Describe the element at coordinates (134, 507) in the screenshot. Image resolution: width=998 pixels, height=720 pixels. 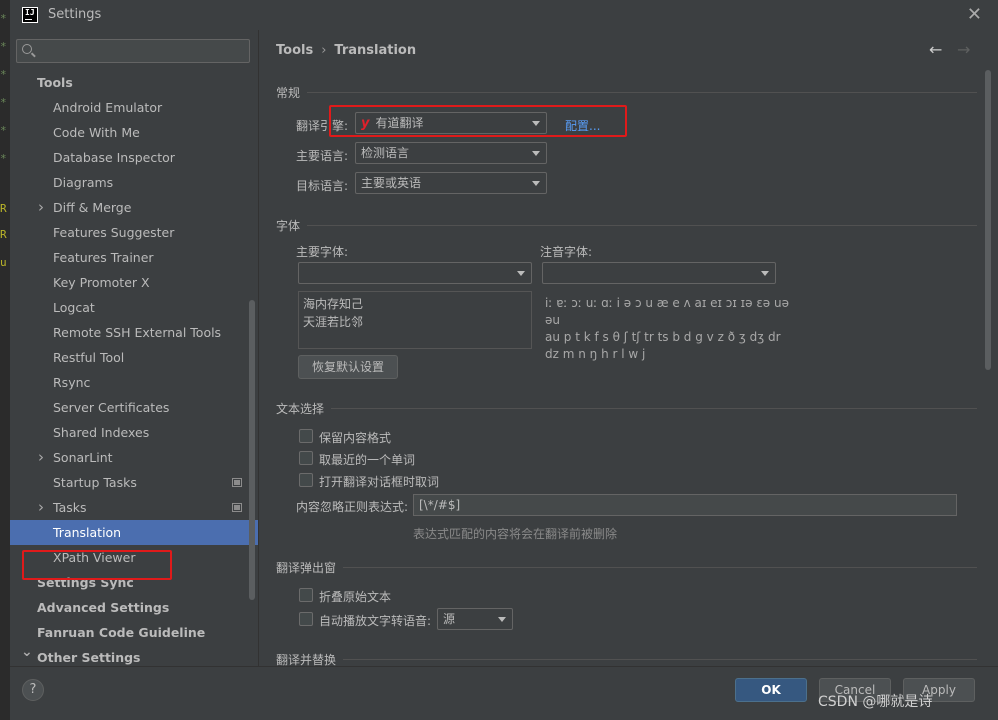
I see `sidebar-item-tasks: › Tasks` at that location.